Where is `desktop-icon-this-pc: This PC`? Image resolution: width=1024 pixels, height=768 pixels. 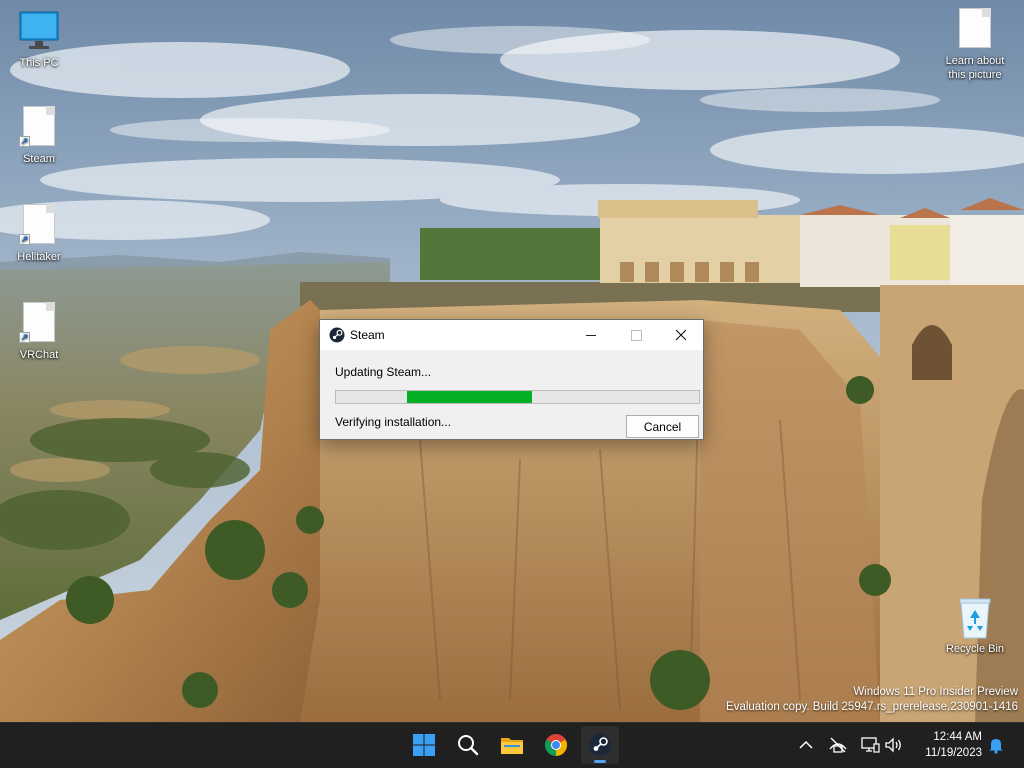 desktop-icon-this-pc: This PC is located at coordinates (39, 40).